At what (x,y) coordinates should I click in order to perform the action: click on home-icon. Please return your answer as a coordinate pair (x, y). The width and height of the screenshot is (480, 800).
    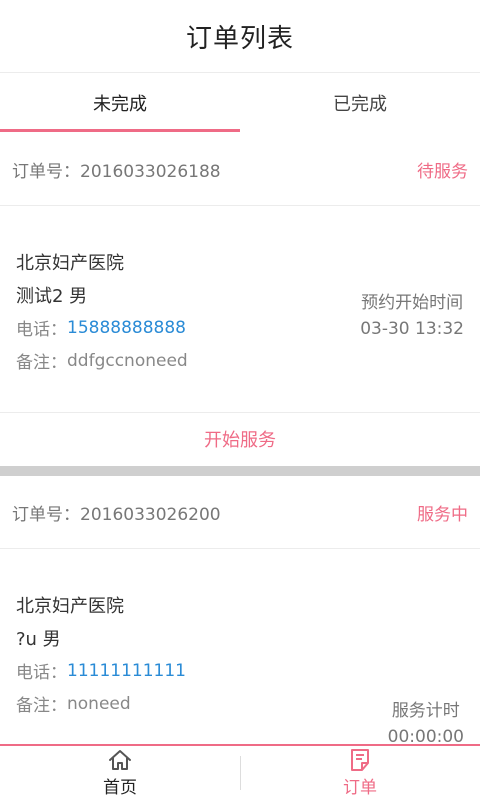
    Looking at the image, I should click on (120, 760).